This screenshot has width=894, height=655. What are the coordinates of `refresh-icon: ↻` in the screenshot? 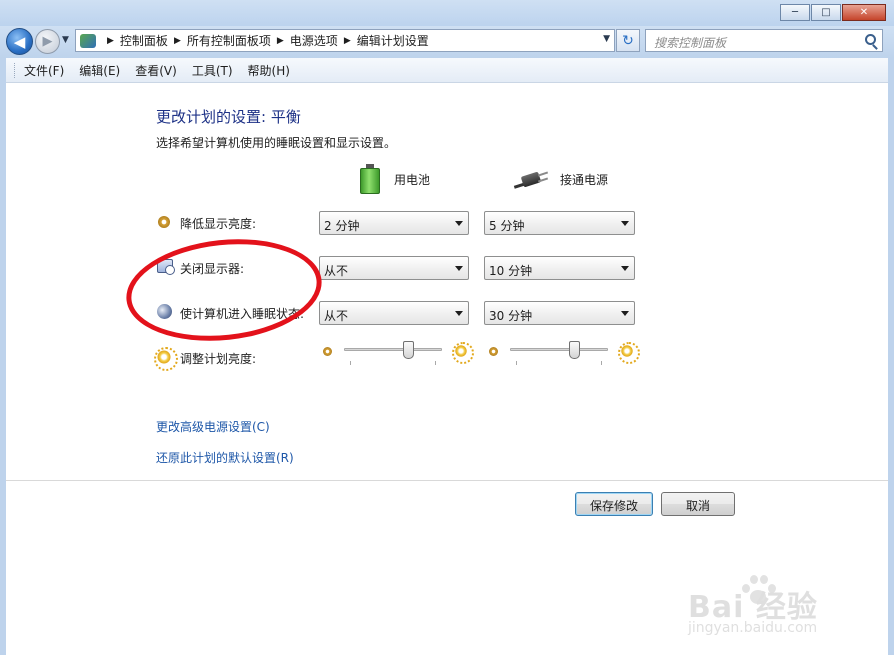 It's located at (628, 40).